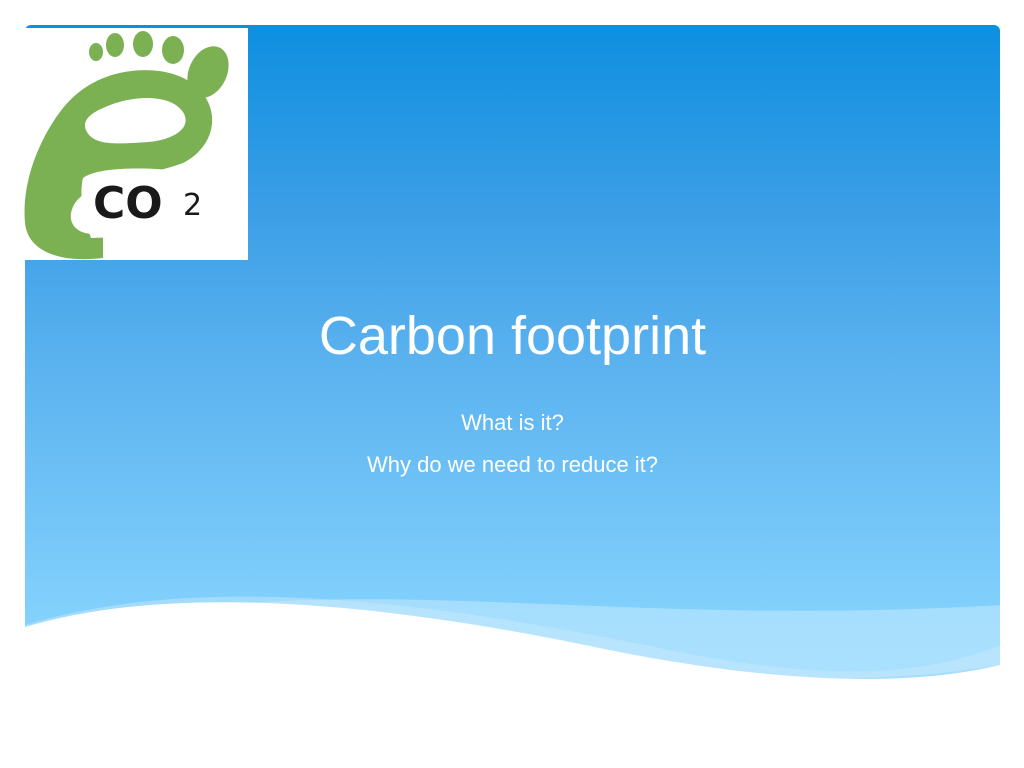  What do you see at coordinates (512, 464) in the screenshot?
I see `subtitle-line-2: Why do we need to reduce it?` at bounding box center [512, 464].